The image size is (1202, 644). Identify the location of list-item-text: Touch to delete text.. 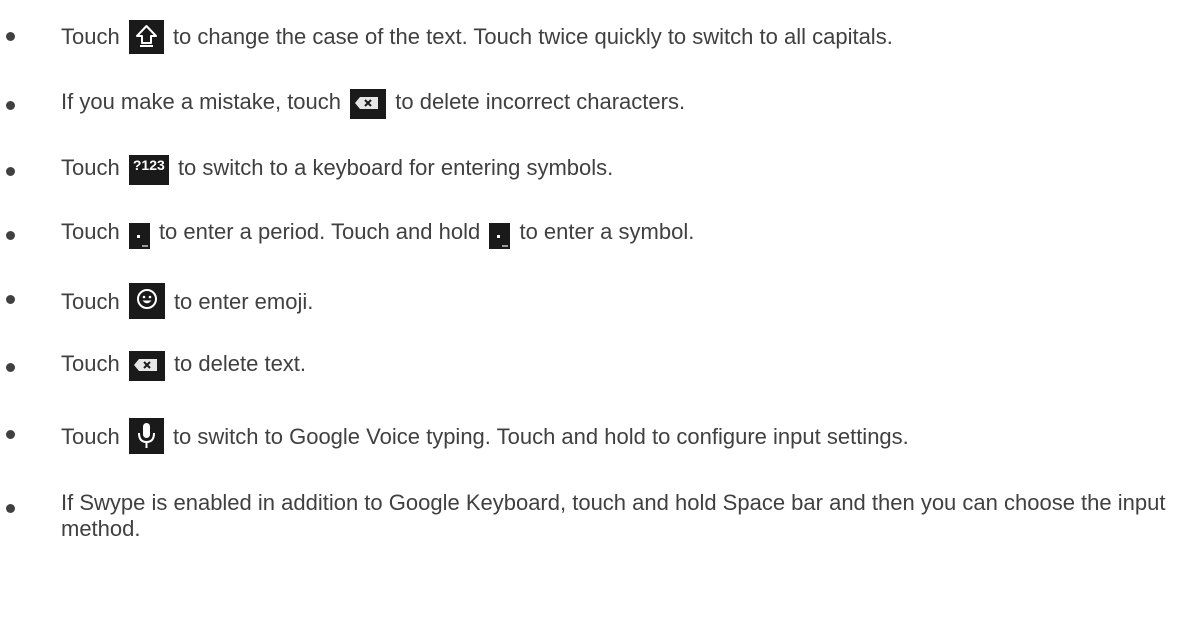
(184, 365).